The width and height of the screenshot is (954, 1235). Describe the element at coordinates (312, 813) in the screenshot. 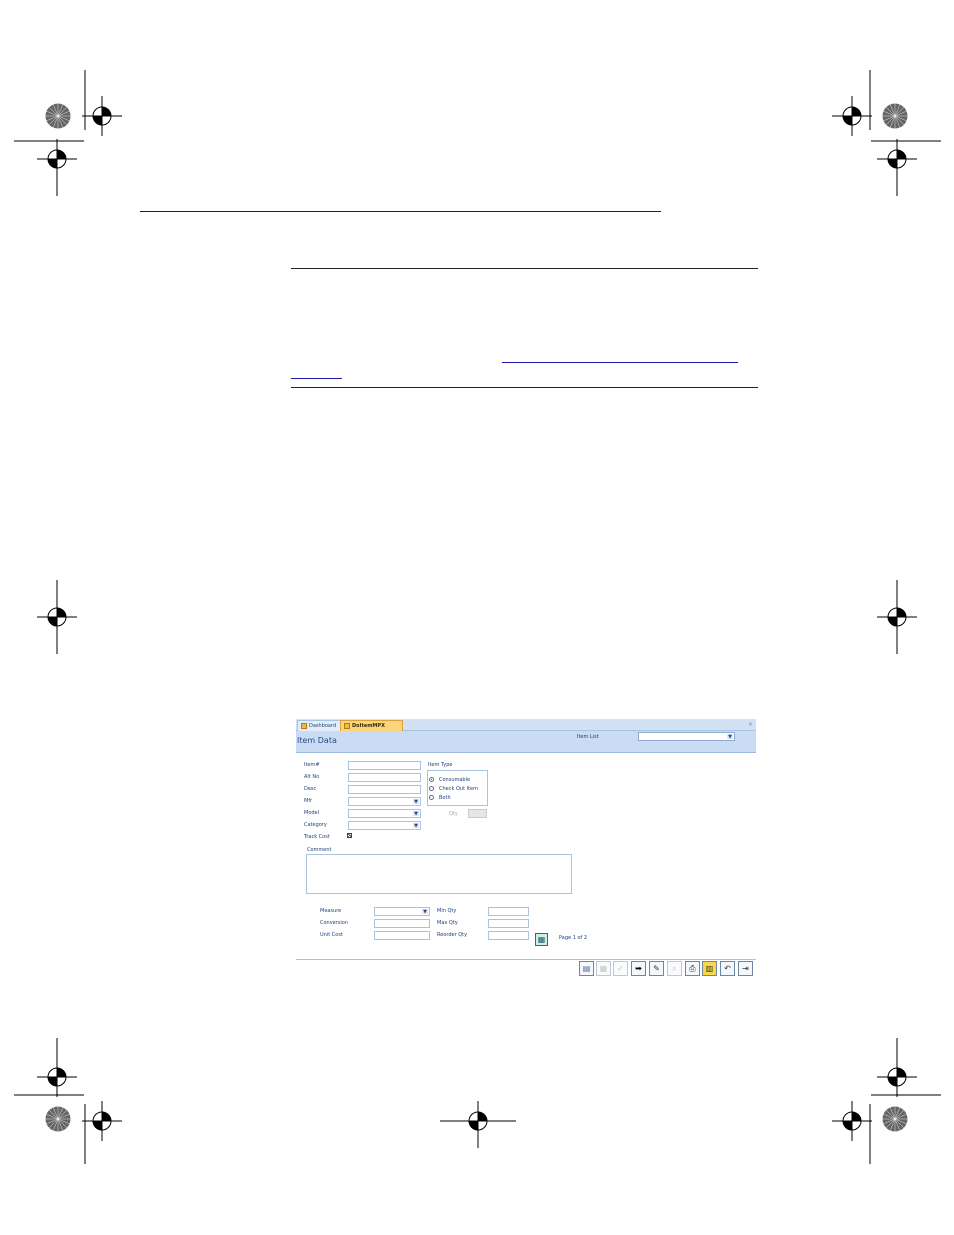

I see `model-label: Model` at that location.